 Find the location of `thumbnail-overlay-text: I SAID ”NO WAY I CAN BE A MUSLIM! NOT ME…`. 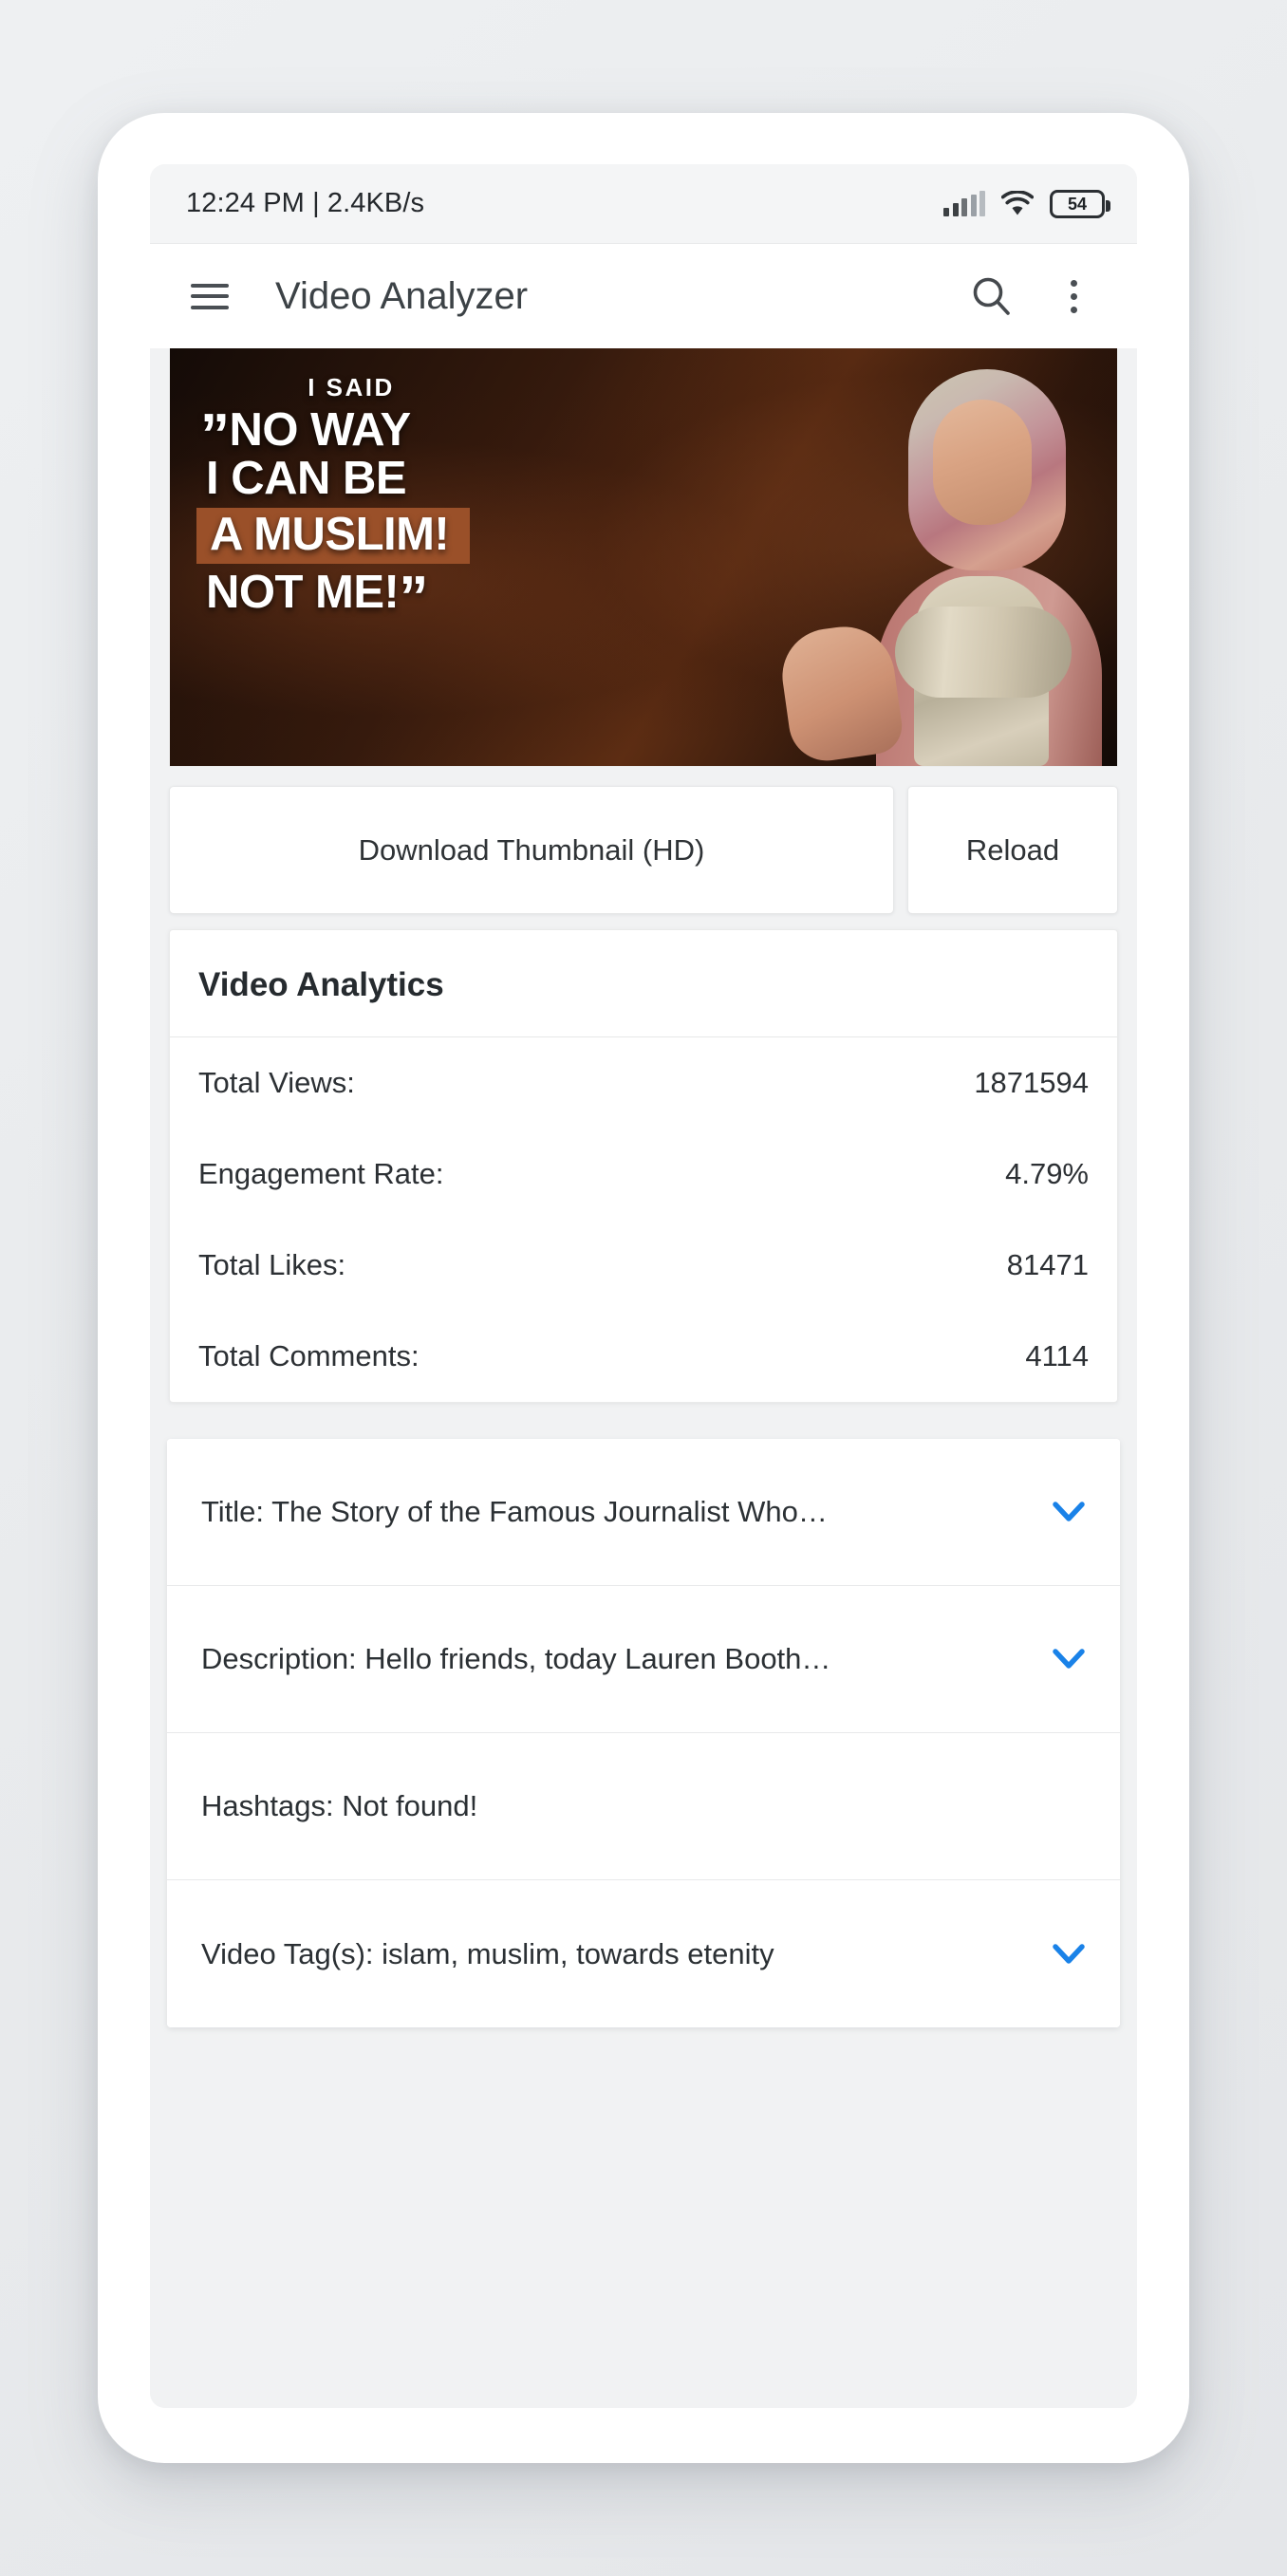

thumbnail-overlay-text: I SAID ”NO WAY I CAN BE A MUSLIM! NOT ME… is located at coordinates (413, 499).